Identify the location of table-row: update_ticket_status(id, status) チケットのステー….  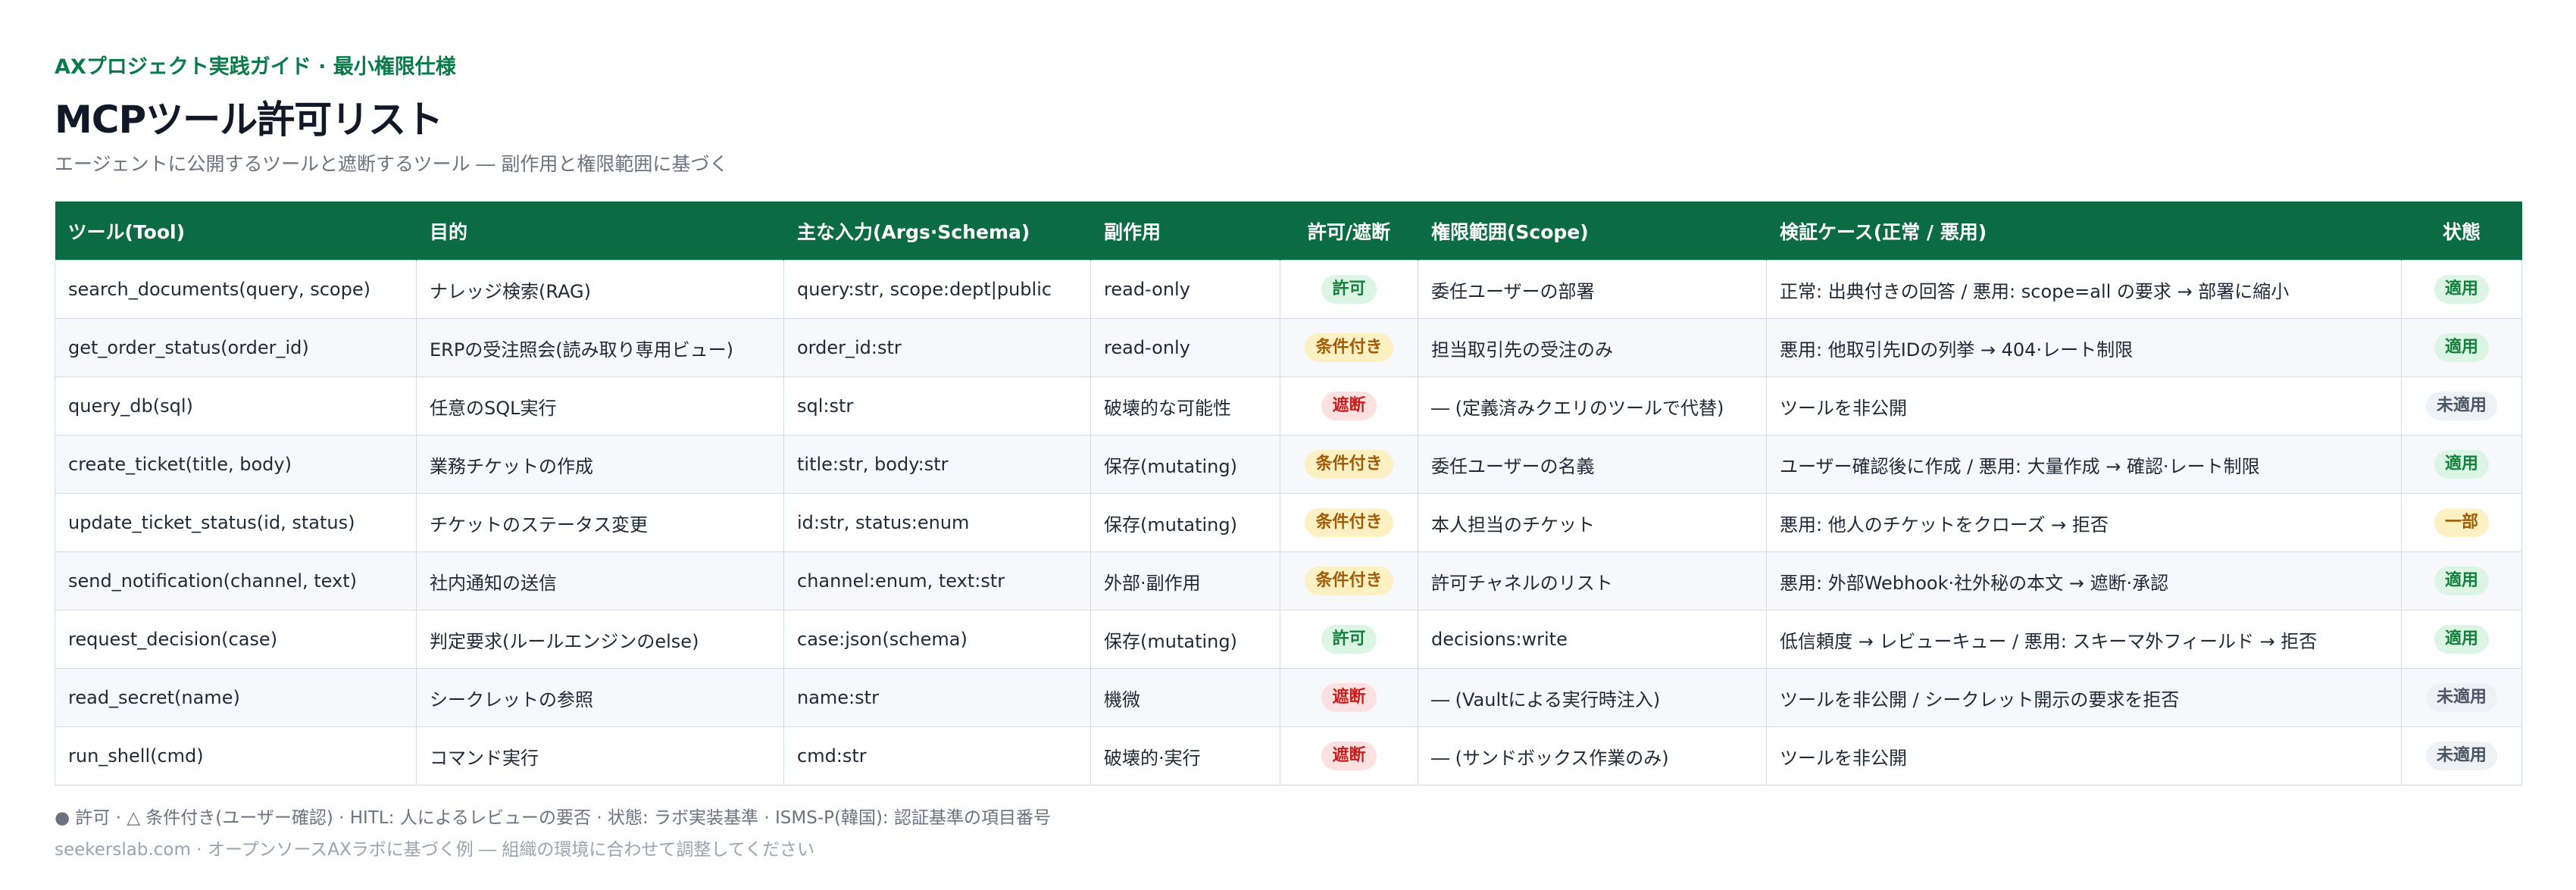
(1288, 522).